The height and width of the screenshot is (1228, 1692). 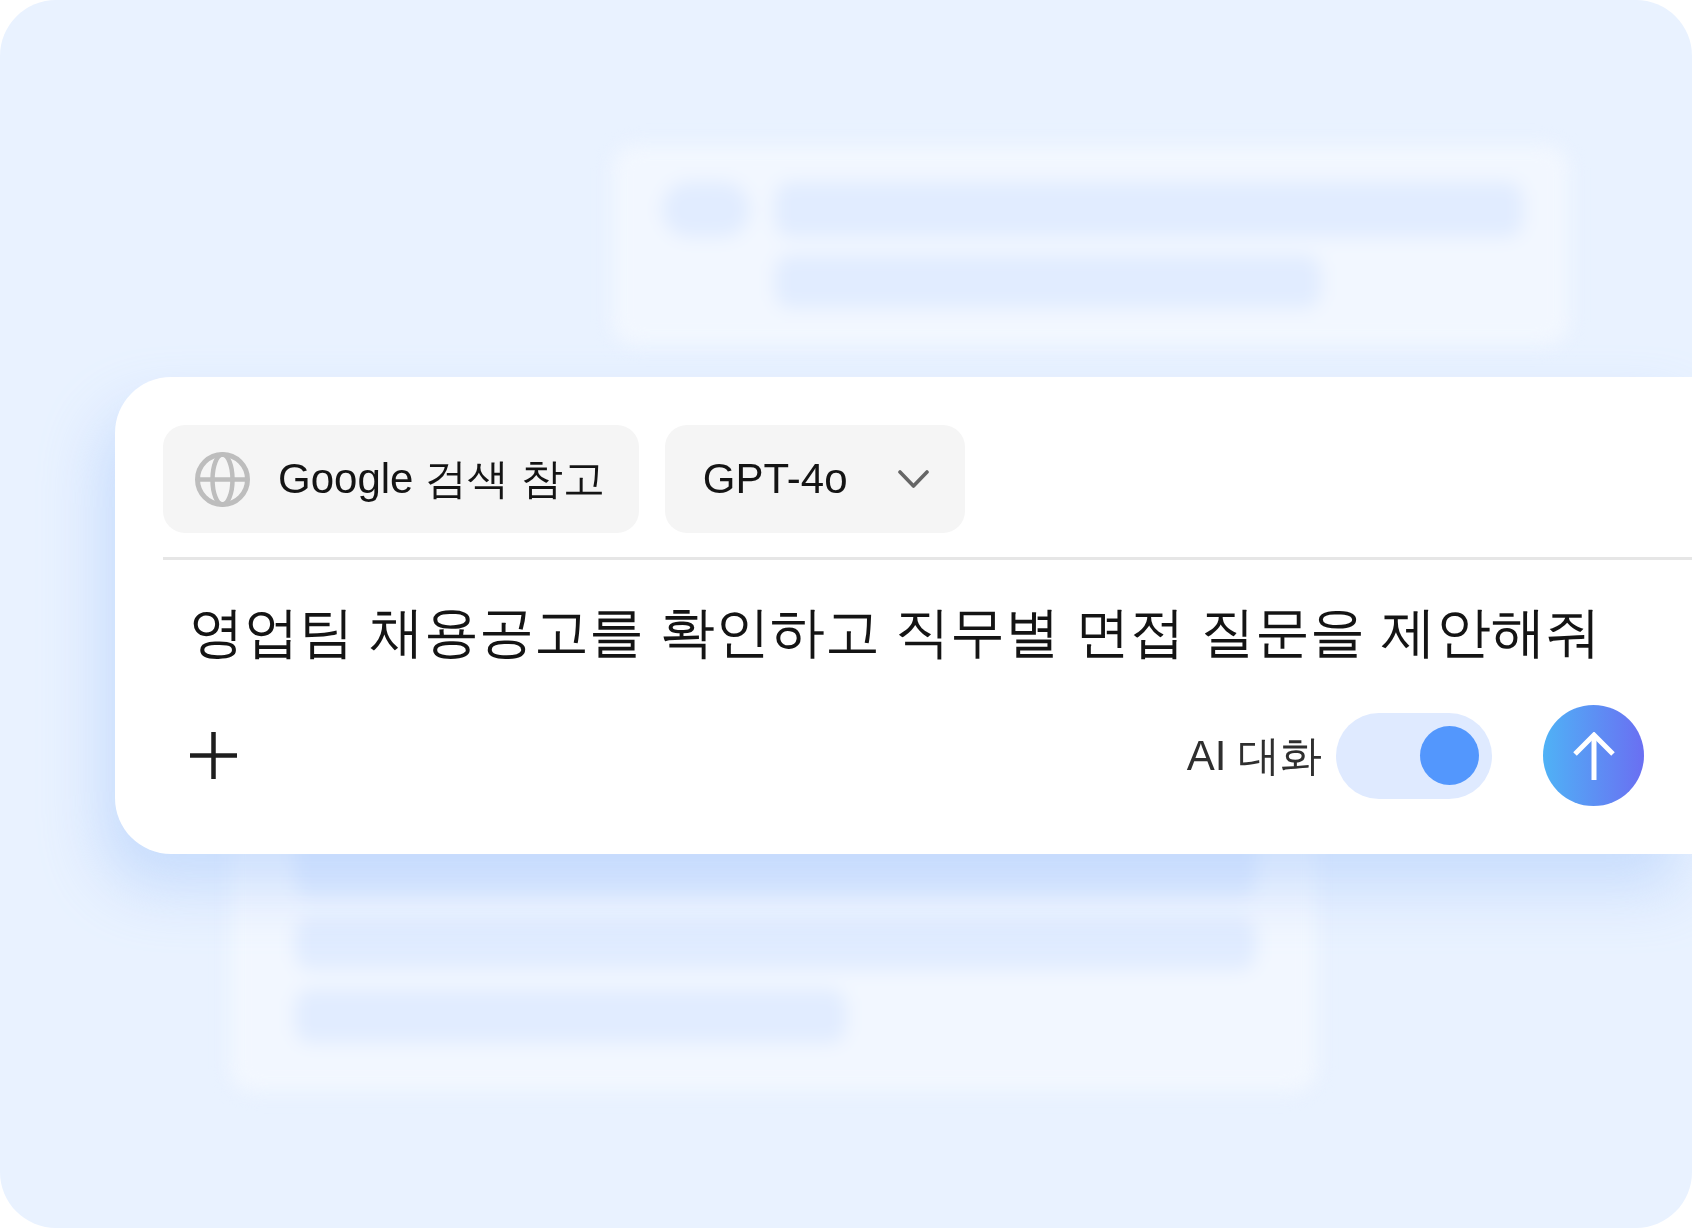 What do you see at coordinates (814, 479) in the screenshot?
I see `model-dropdown: GPT-4o` at bounding box center [814, 479].